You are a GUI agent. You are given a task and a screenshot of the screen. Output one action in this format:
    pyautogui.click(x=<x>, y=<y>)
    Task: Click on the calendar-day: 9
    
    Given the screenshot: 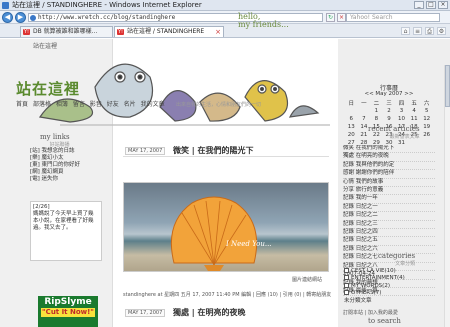 What is the action you would take?
    pyautogui.click(x=389, y=119)
    